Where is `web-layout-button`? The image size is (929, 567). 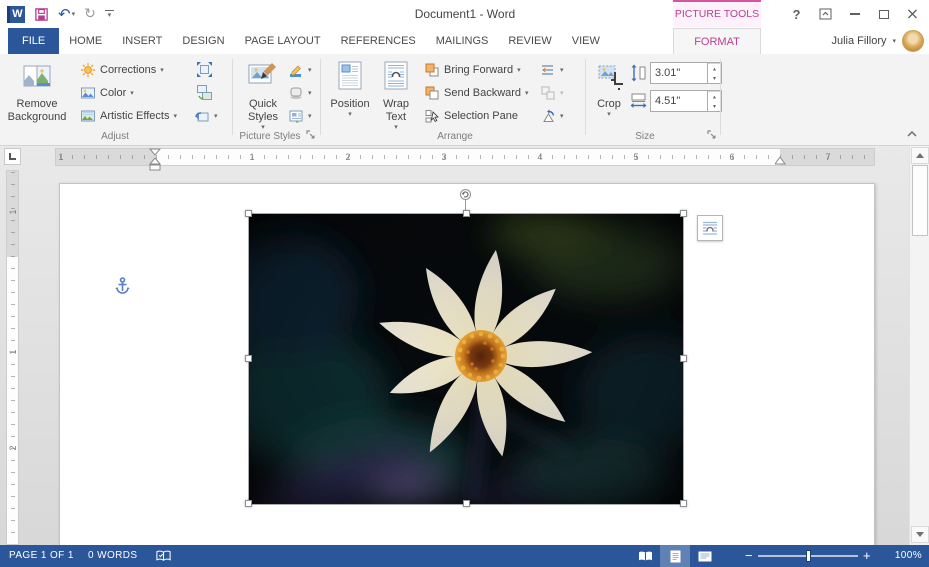 web-layout-button is located at coordinates (705, 556).